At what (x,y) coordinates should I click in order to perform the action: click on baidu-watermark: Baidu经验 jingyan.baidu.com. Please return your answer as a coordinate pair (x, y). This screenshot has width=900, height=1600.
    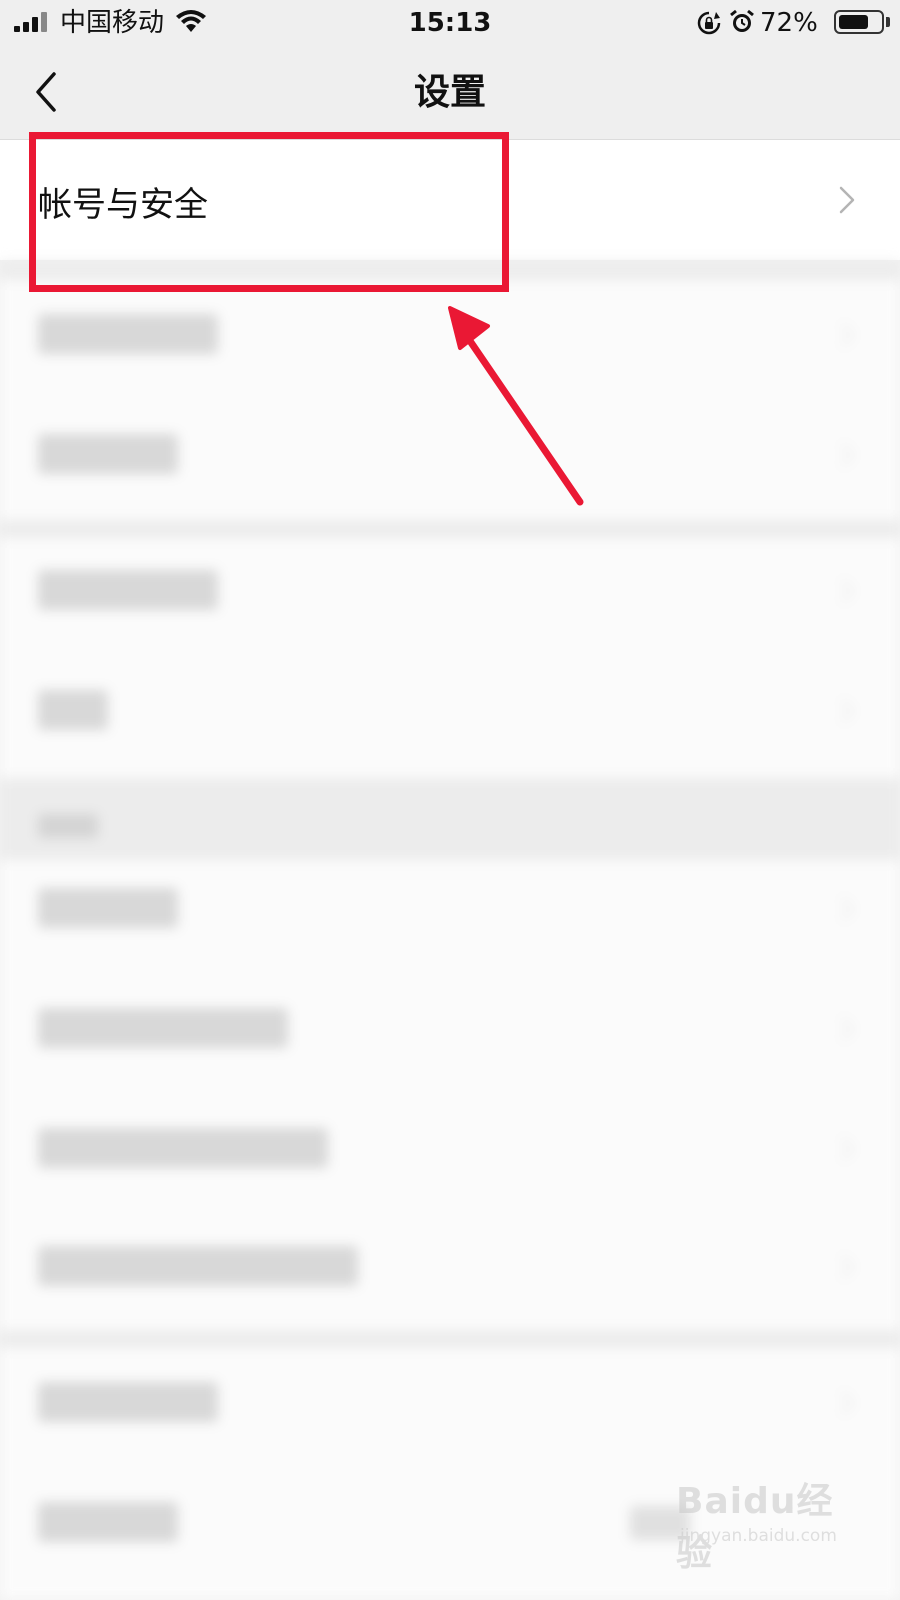
    Looking at the image, I should click on (766, 1523).